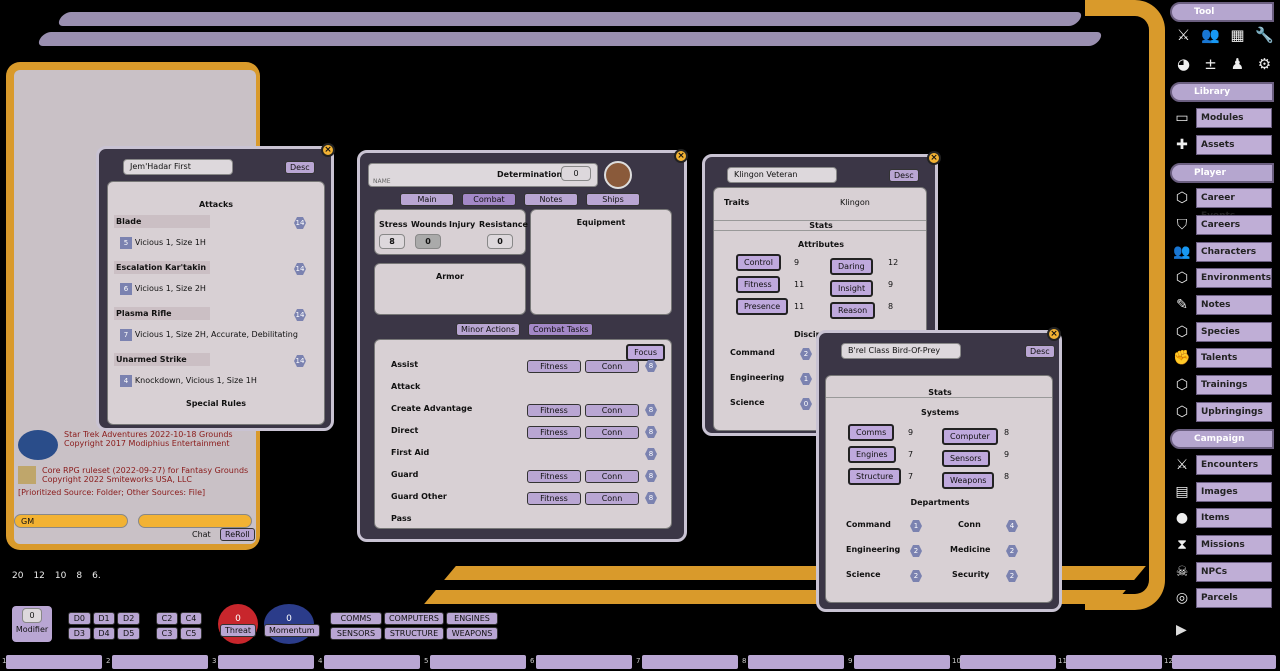  Describe the element at coordinates (758, 284) in the screenshot. I see `attr-fitness: Fitness` at that location.